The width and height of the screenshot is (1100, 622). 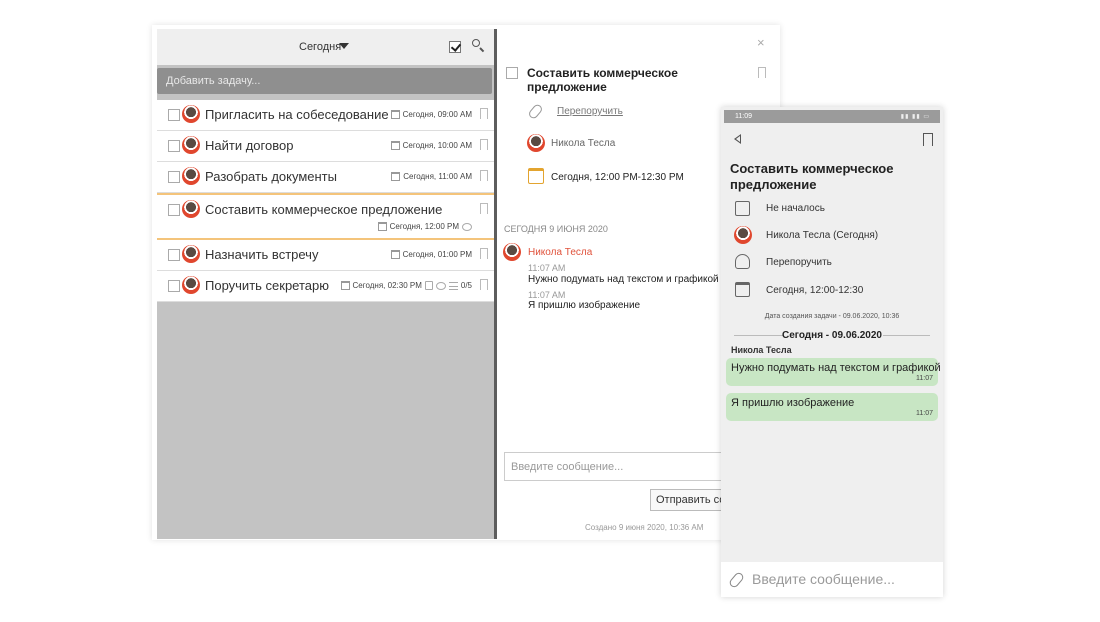 I want to click on task-title: Найти договор, so click(x=249, y=145).